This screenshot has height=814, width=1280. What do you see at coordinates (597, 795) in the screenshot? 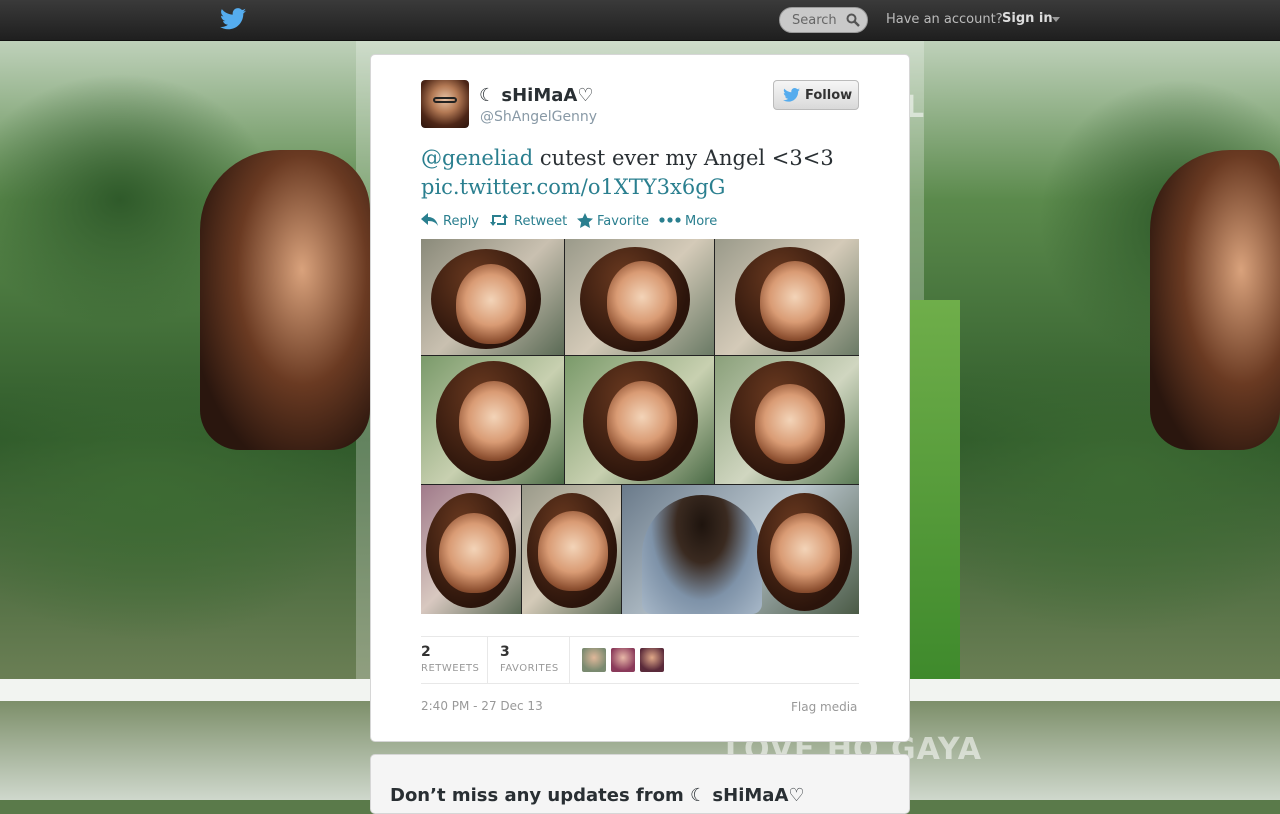
I see `signup-prompt-message: Don’t miss any updates from ☾ sHiMaA♡` at bounding box center [597, 795].